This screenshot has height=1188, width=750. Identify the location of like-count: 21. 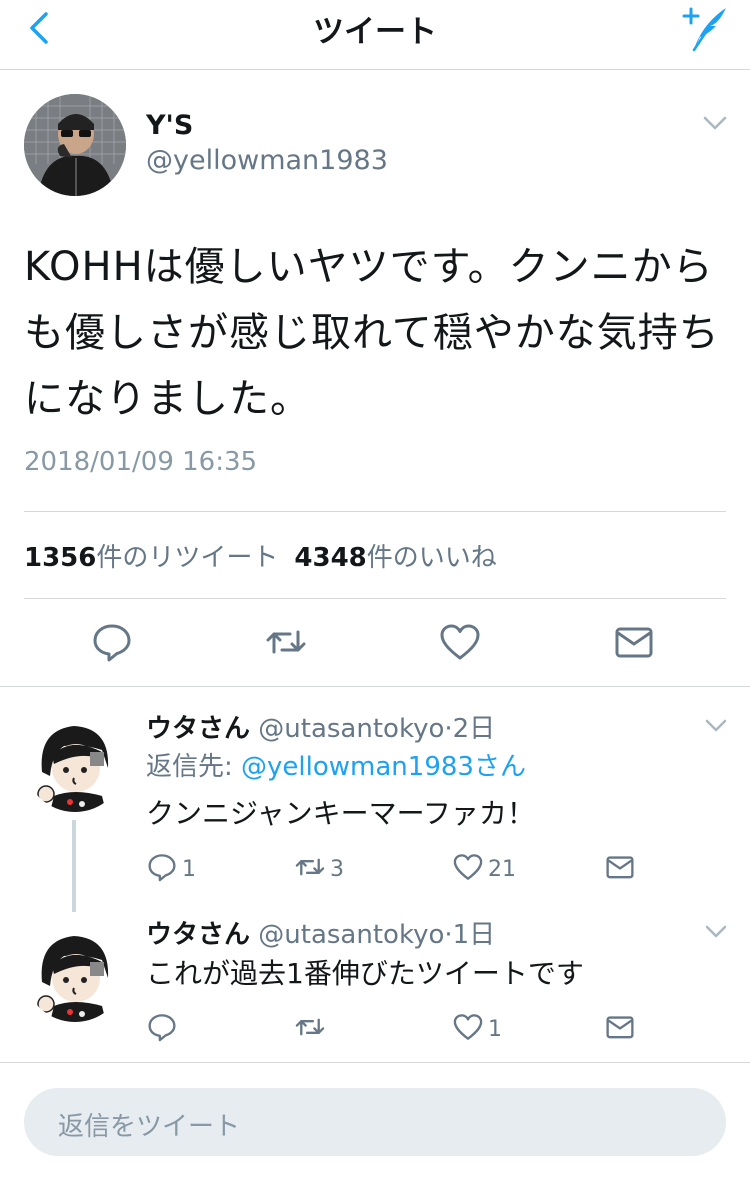
(502, 869).